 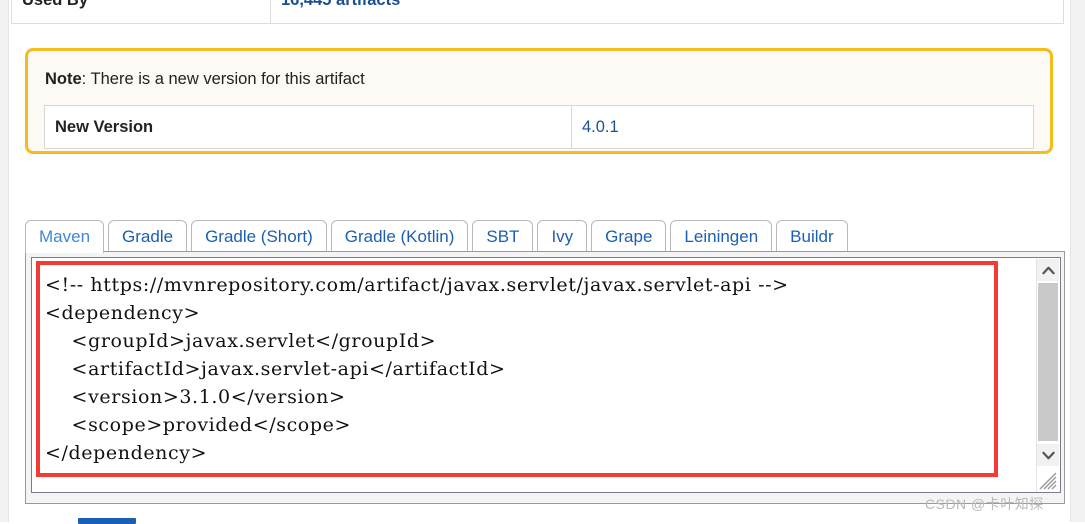 What do you see at coordinates (721, 236) in the screenshot?
I see `tab-leiningen: Leiningen` at bounding box center [721, 236].